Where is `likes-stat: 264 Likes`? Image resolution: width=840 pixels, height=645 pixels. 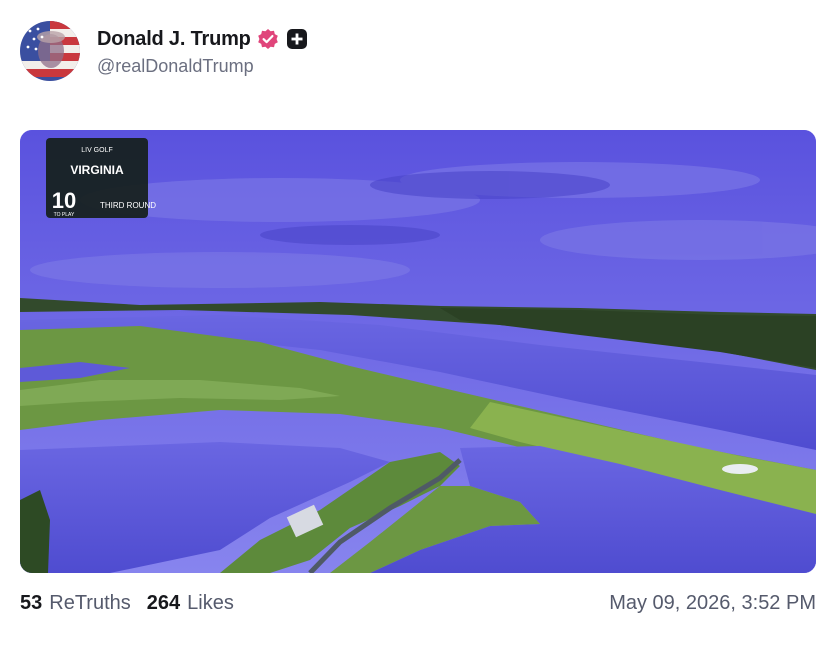
likes-stat: 264 Likes is located at coordinates (190, 603).